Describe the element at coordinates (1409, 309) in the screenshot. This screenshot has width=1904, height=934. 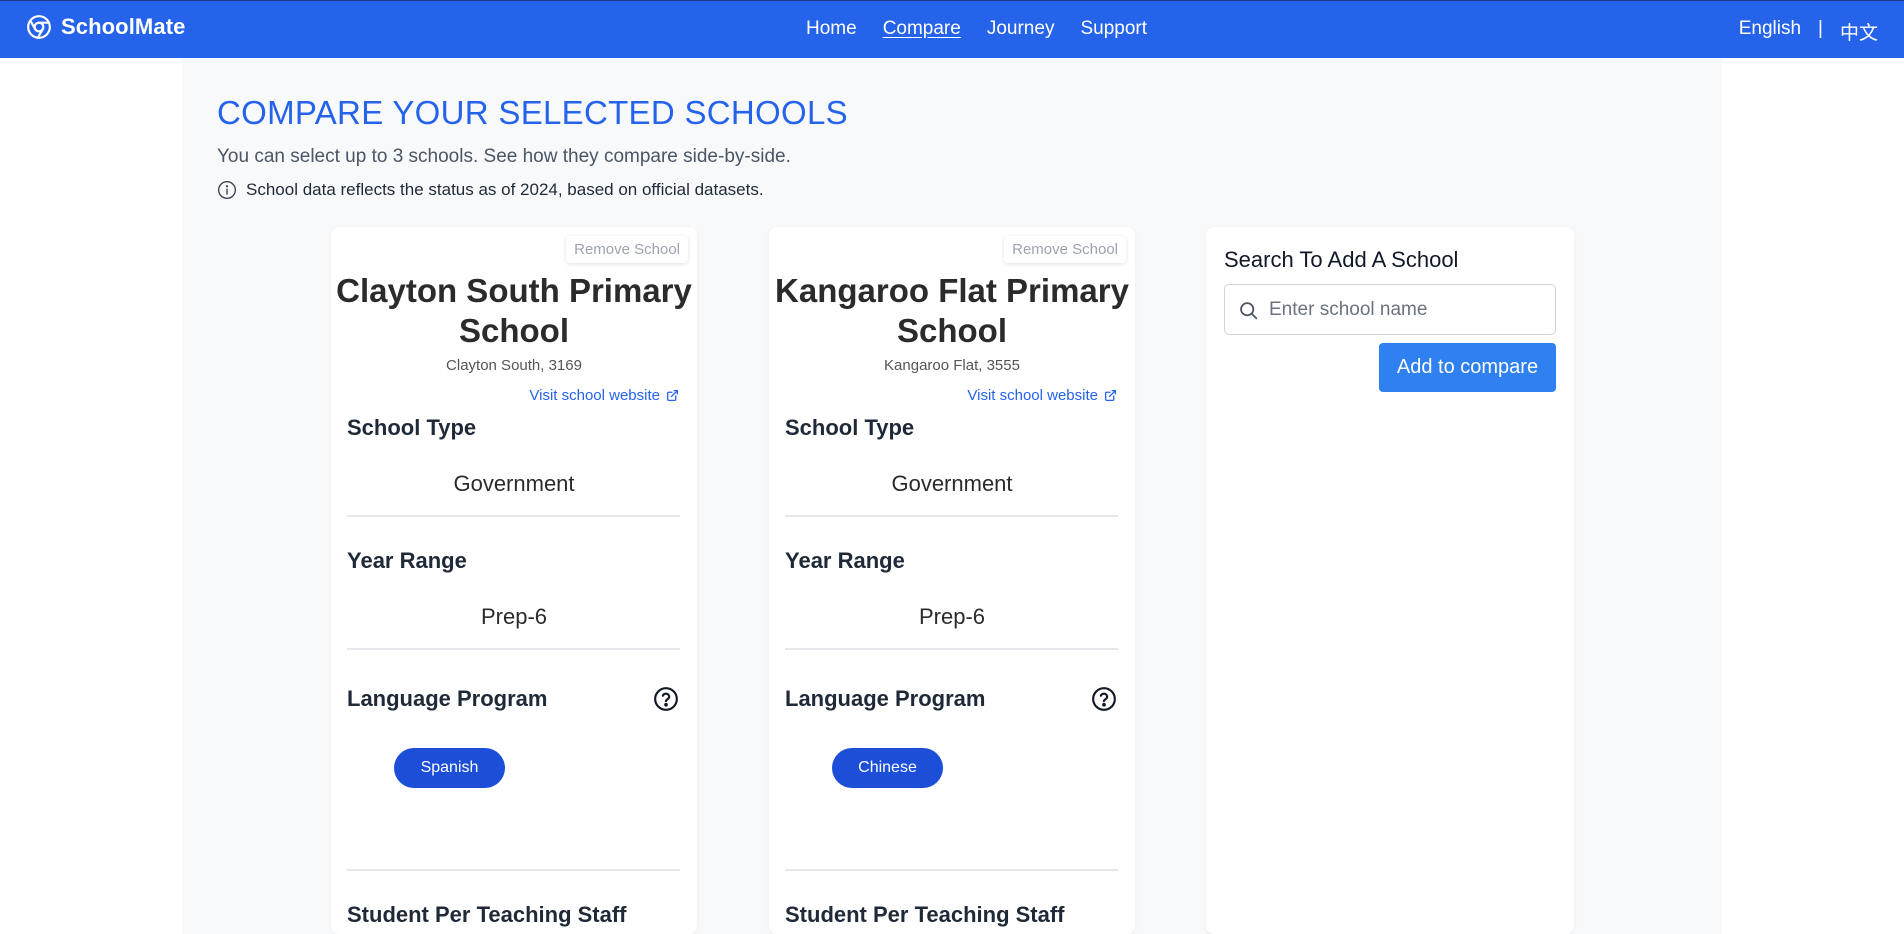
I see `school-search-input` at that location.